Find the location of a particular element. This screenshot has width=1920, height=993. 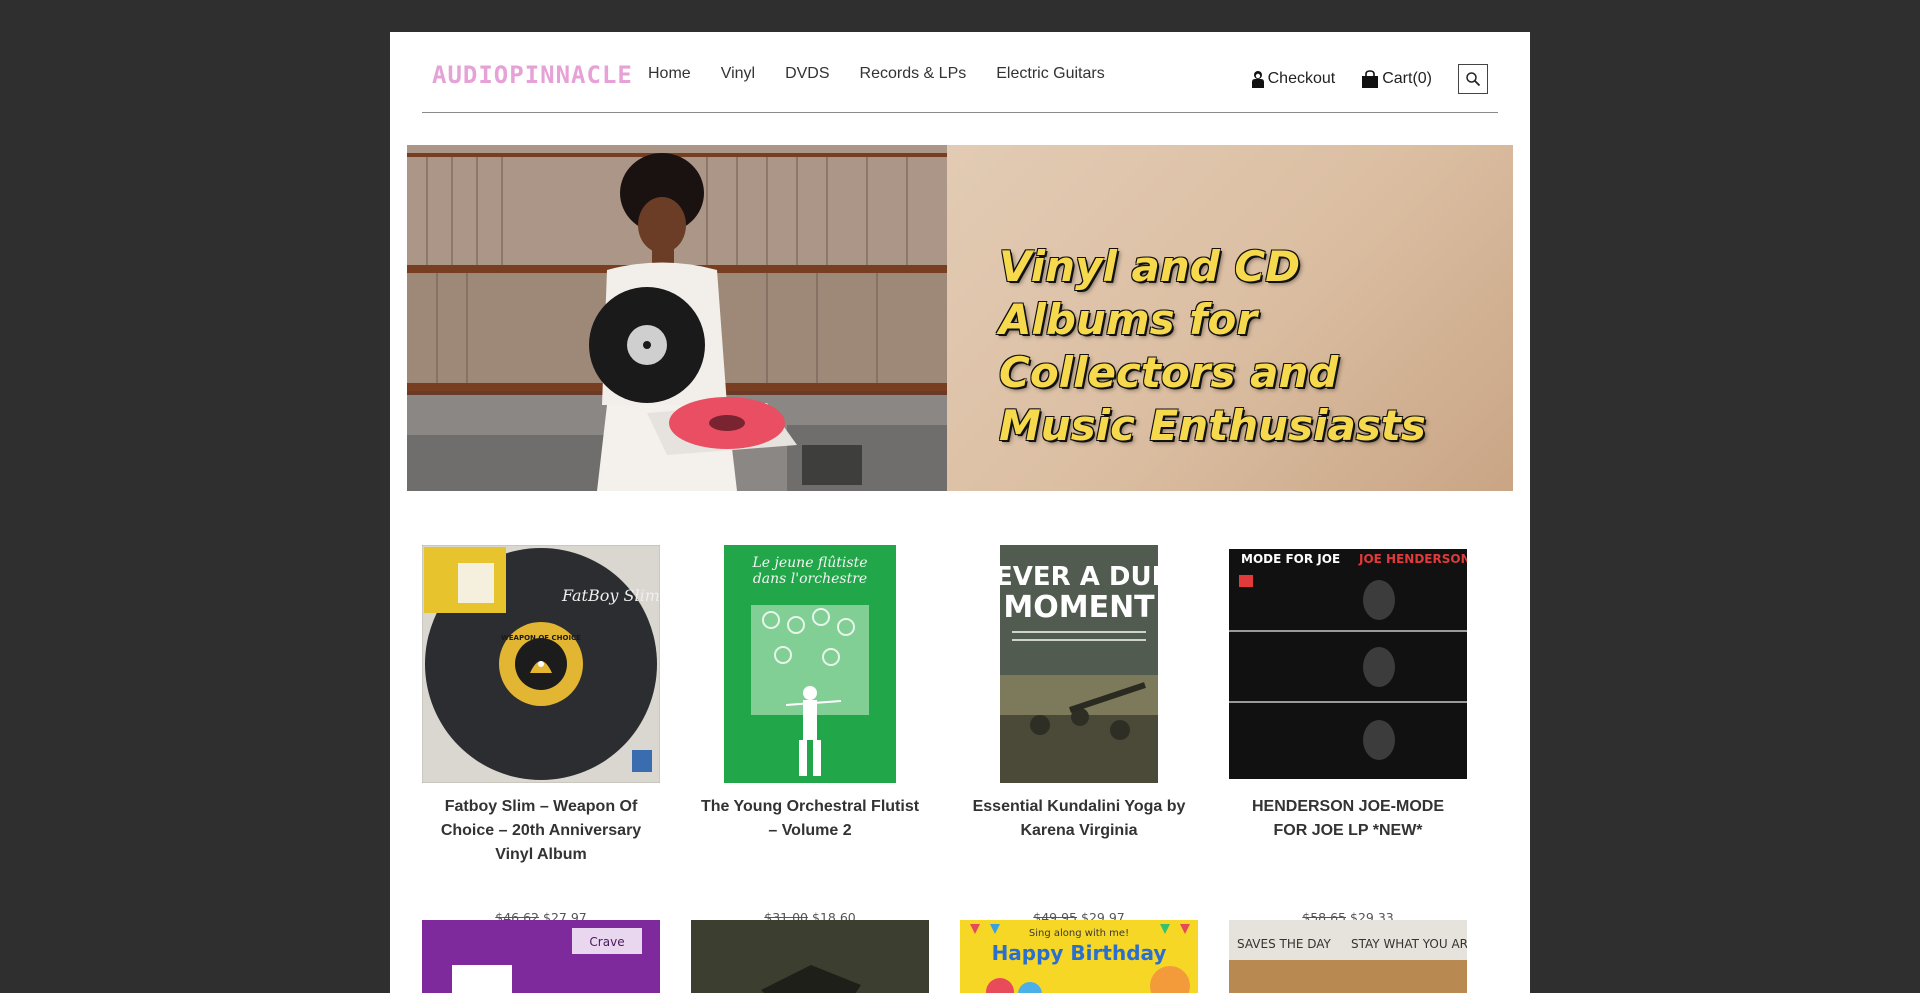

product-image: WEAPON OF CHOICE FatBoy Slim is located at coordinates (541, 664).